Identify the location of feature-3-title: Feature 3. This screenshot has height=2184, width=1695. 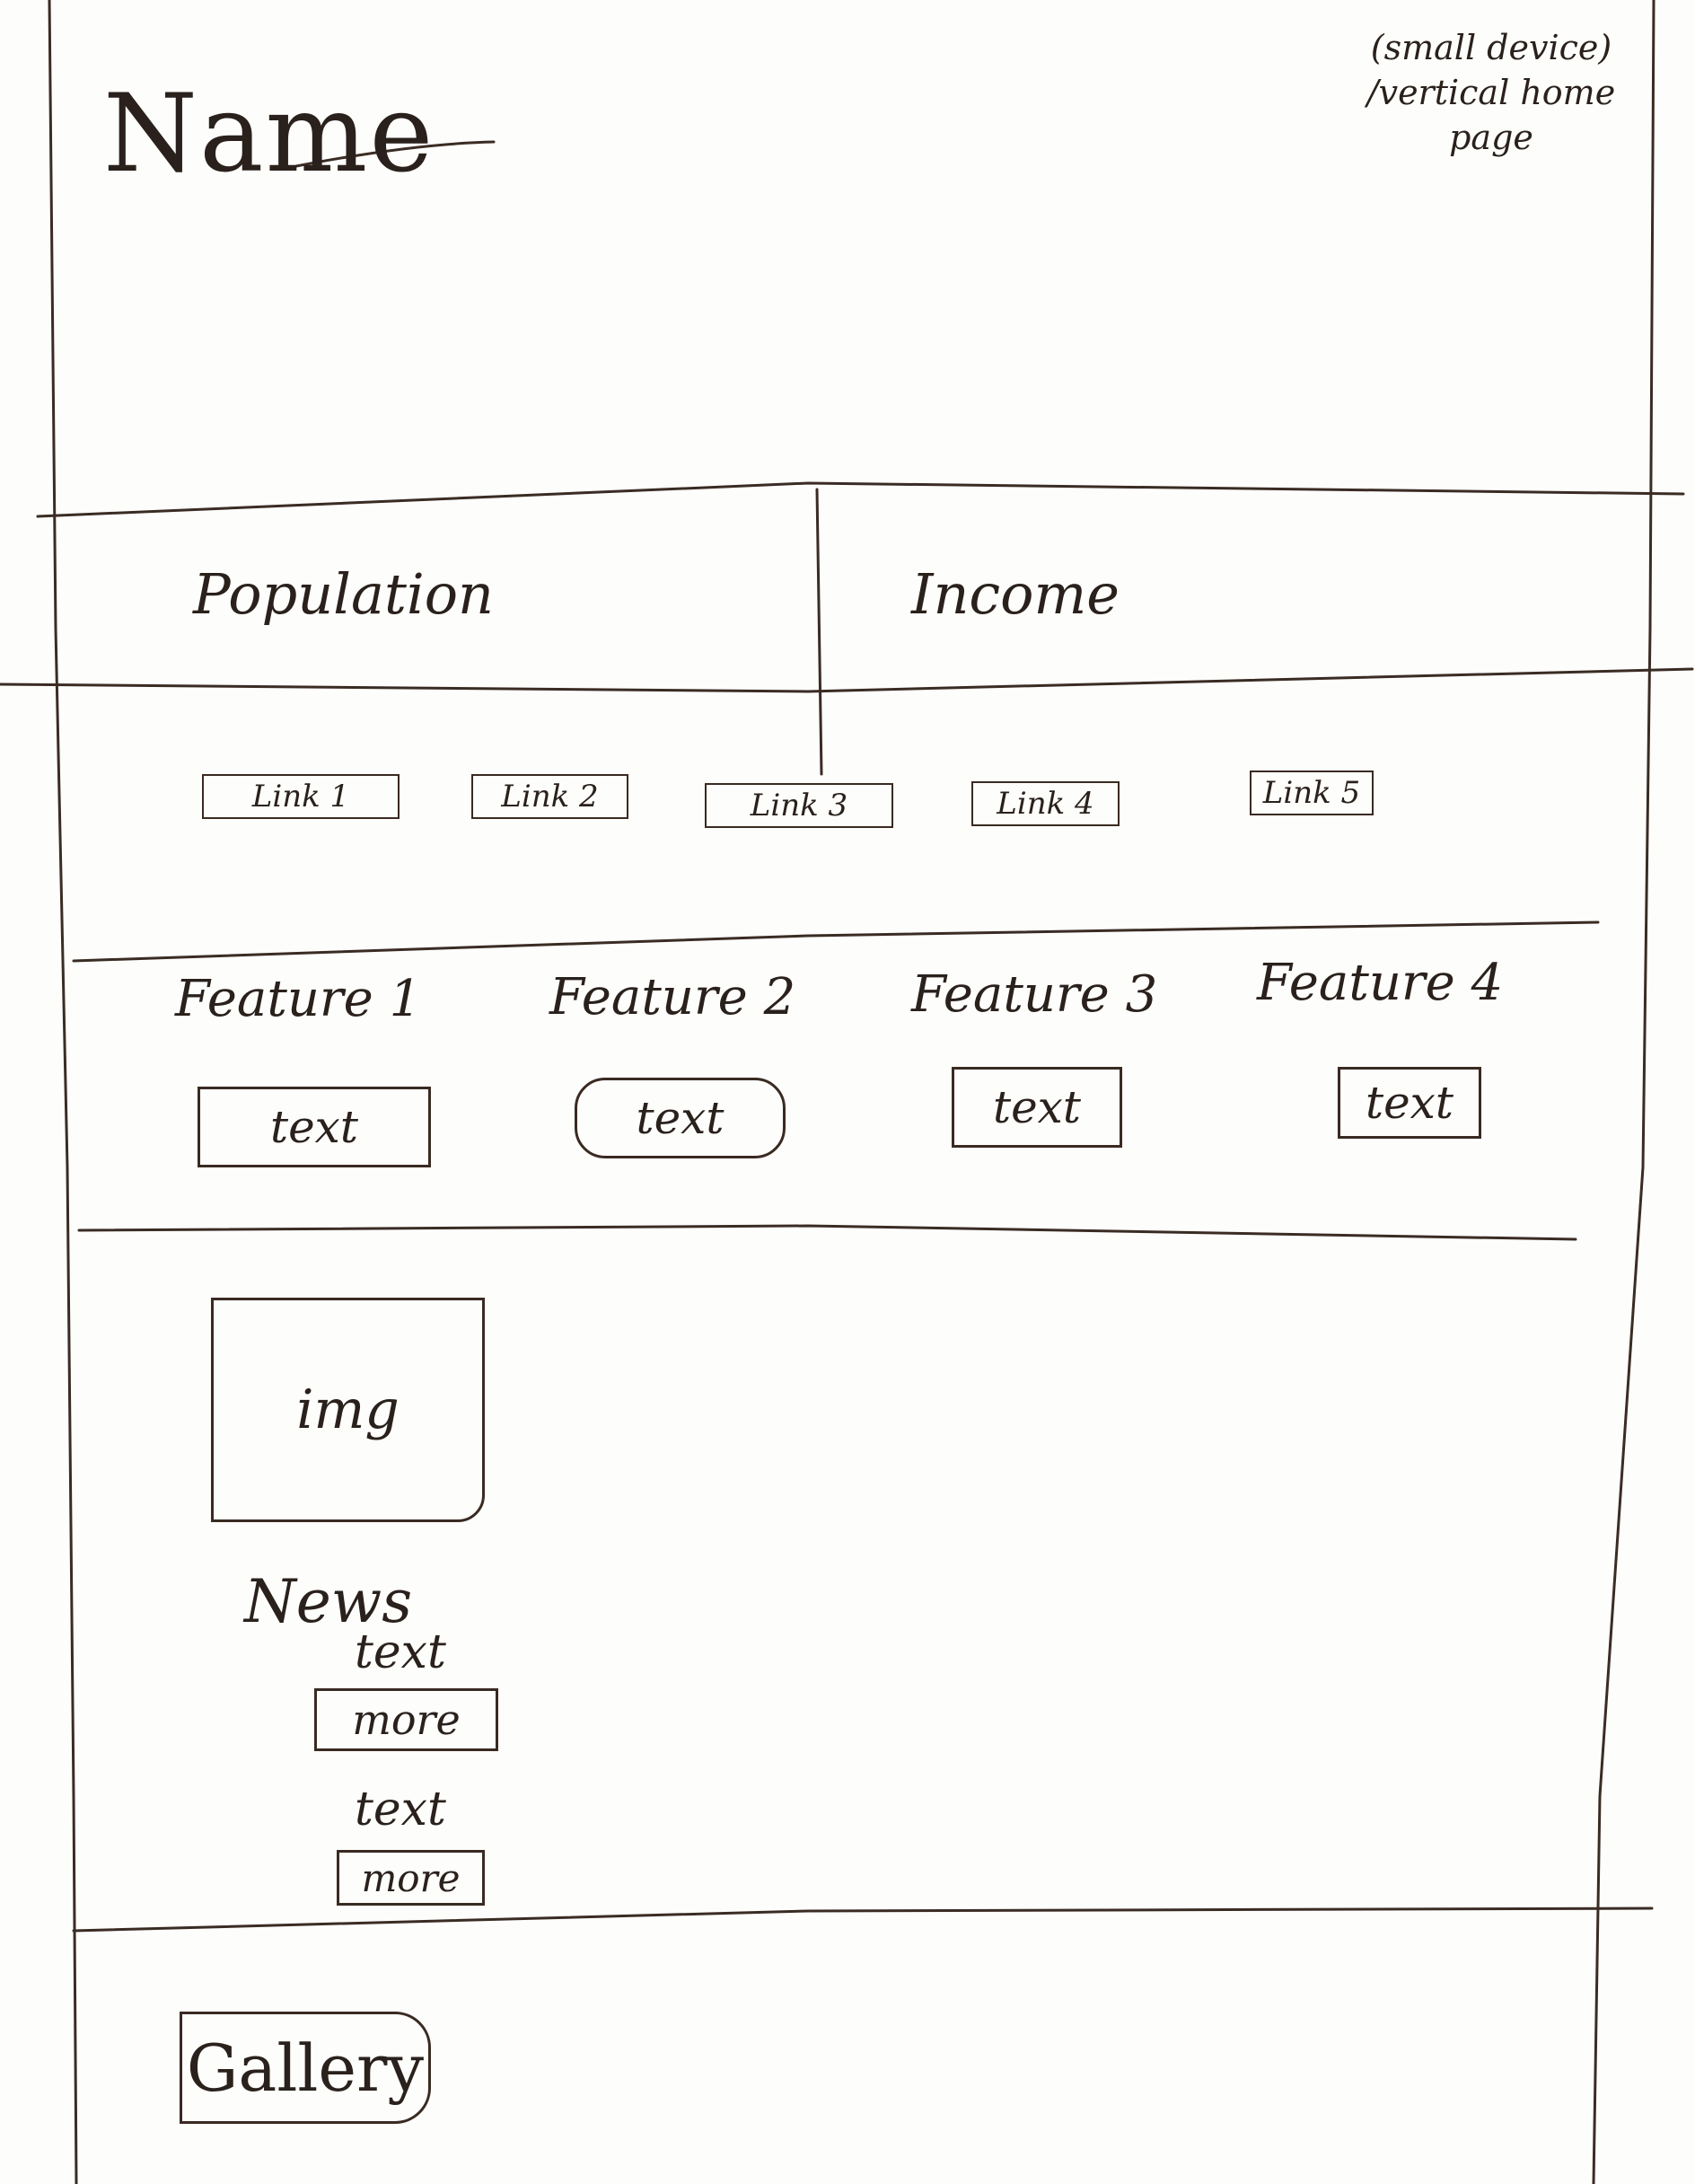
(1034, 995).